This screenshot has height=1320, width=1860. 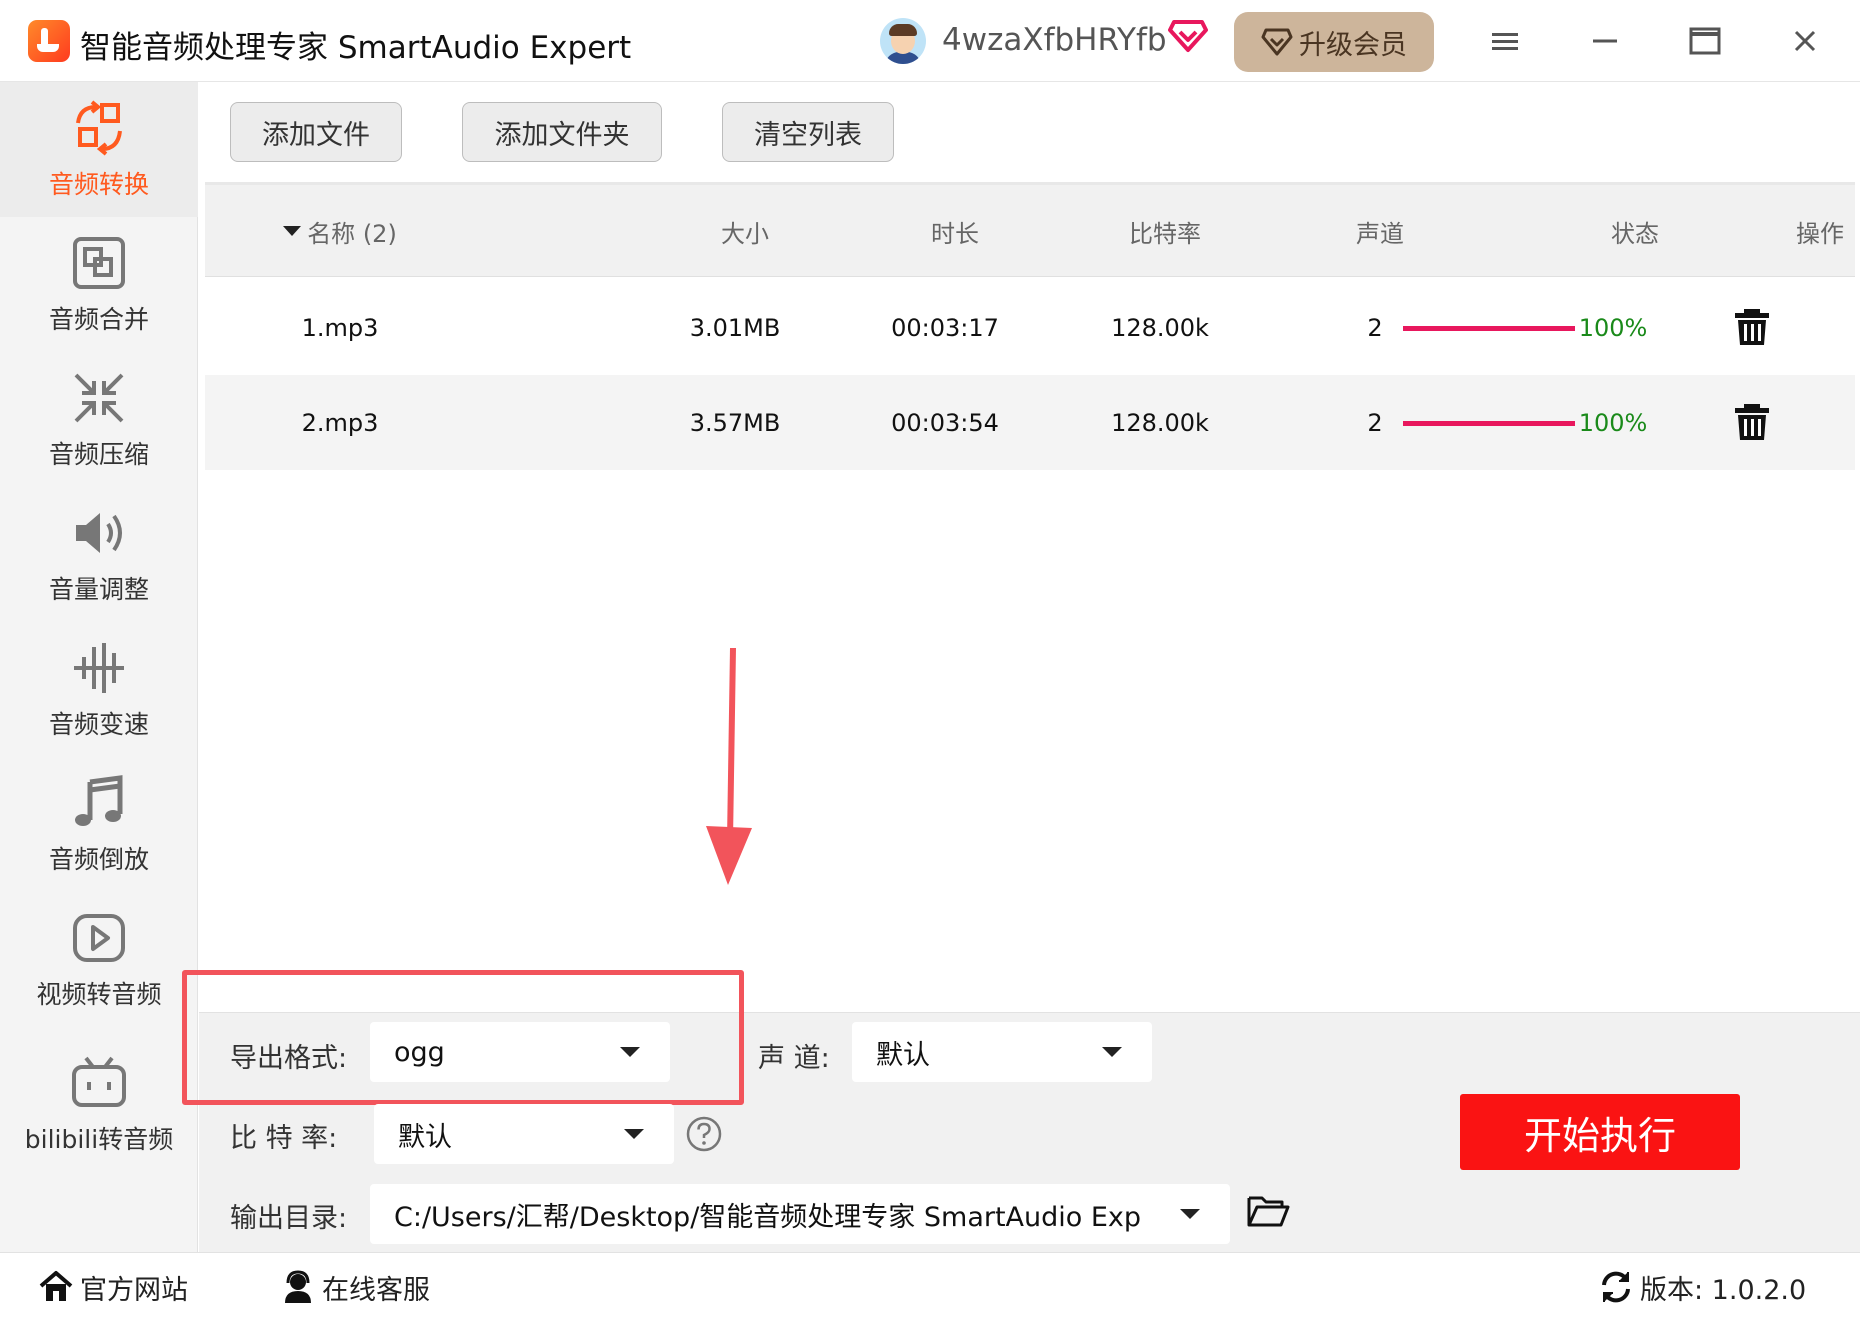 What do you see at coordinates (99, 127) in the screenshot?
I see `convert-icon` at bounding box center [99, 127].